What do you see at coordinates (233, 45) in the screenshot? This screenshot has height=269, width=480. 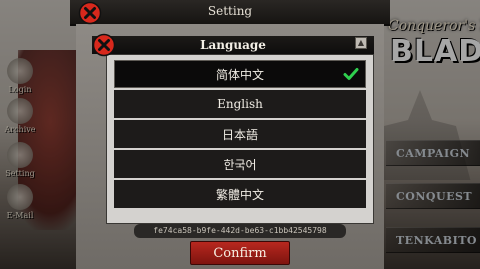 I see `language-title: Language` at bounding box center [233, 45].